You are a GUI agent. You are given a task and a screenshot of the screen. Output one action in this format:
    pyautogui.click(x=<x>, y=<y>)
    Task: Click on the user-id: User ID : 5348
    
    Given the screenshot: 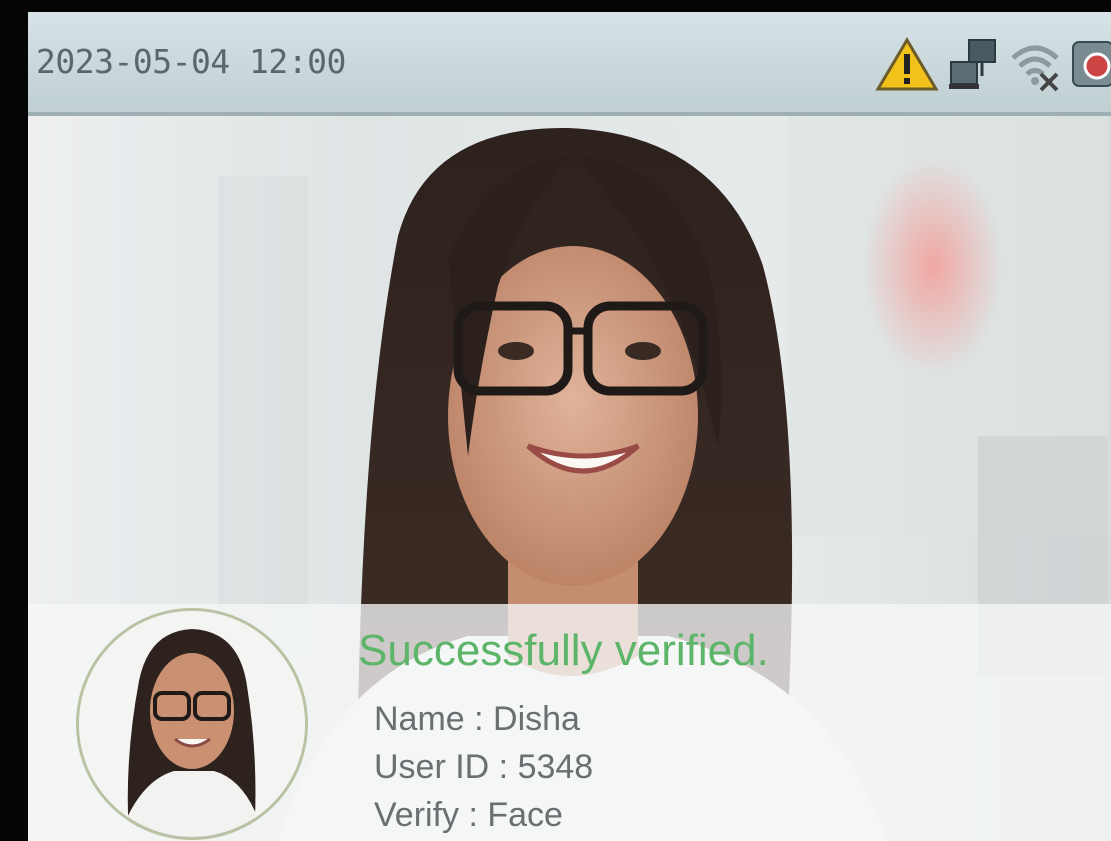 What is the action you would take?
    pyautogui.click(x=484, y=767)
    